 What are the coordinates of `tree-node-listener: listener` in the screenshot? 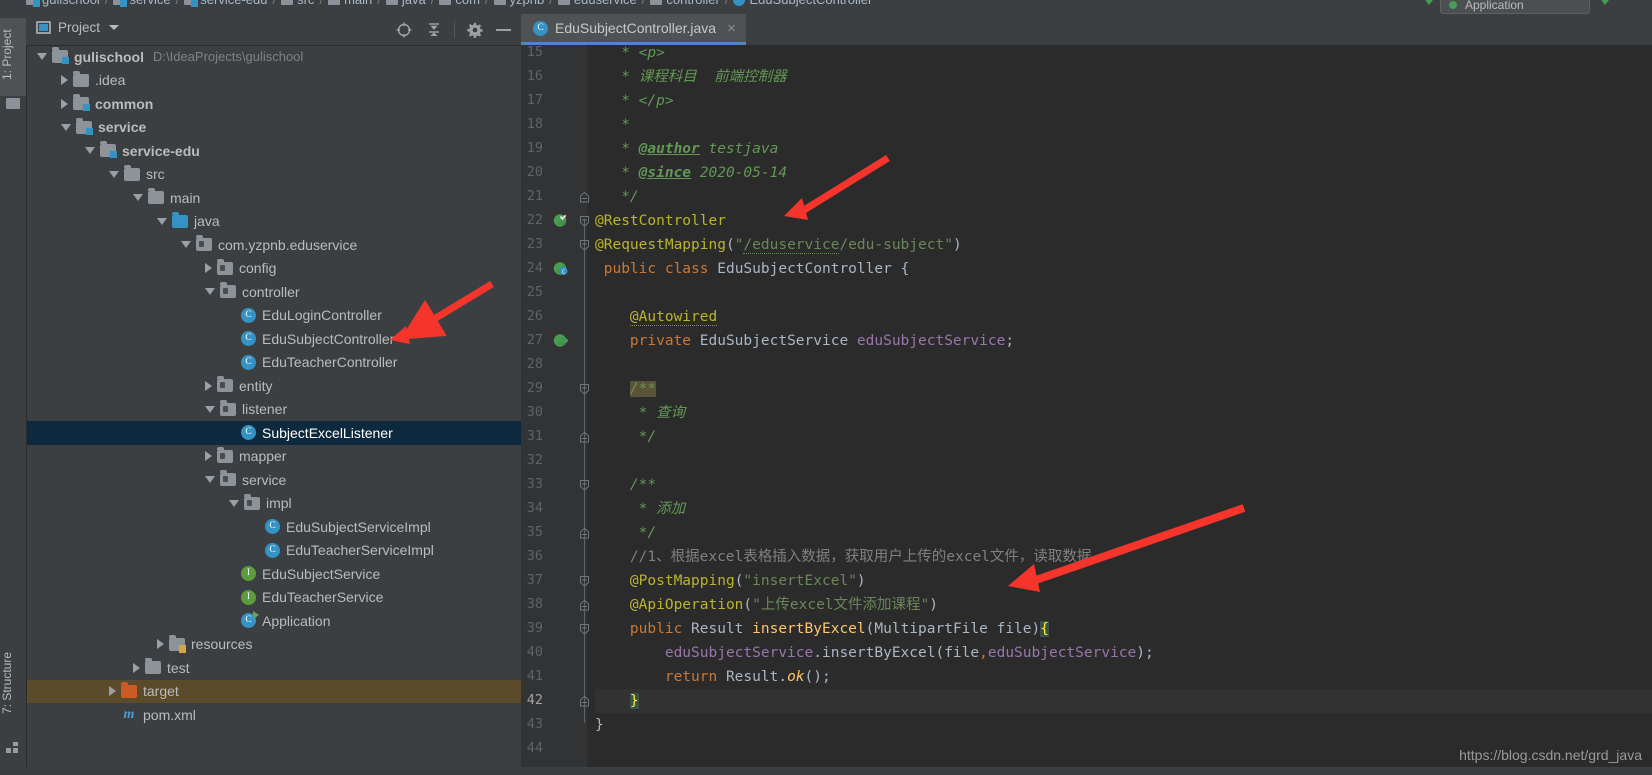 It's located at (274, 410).